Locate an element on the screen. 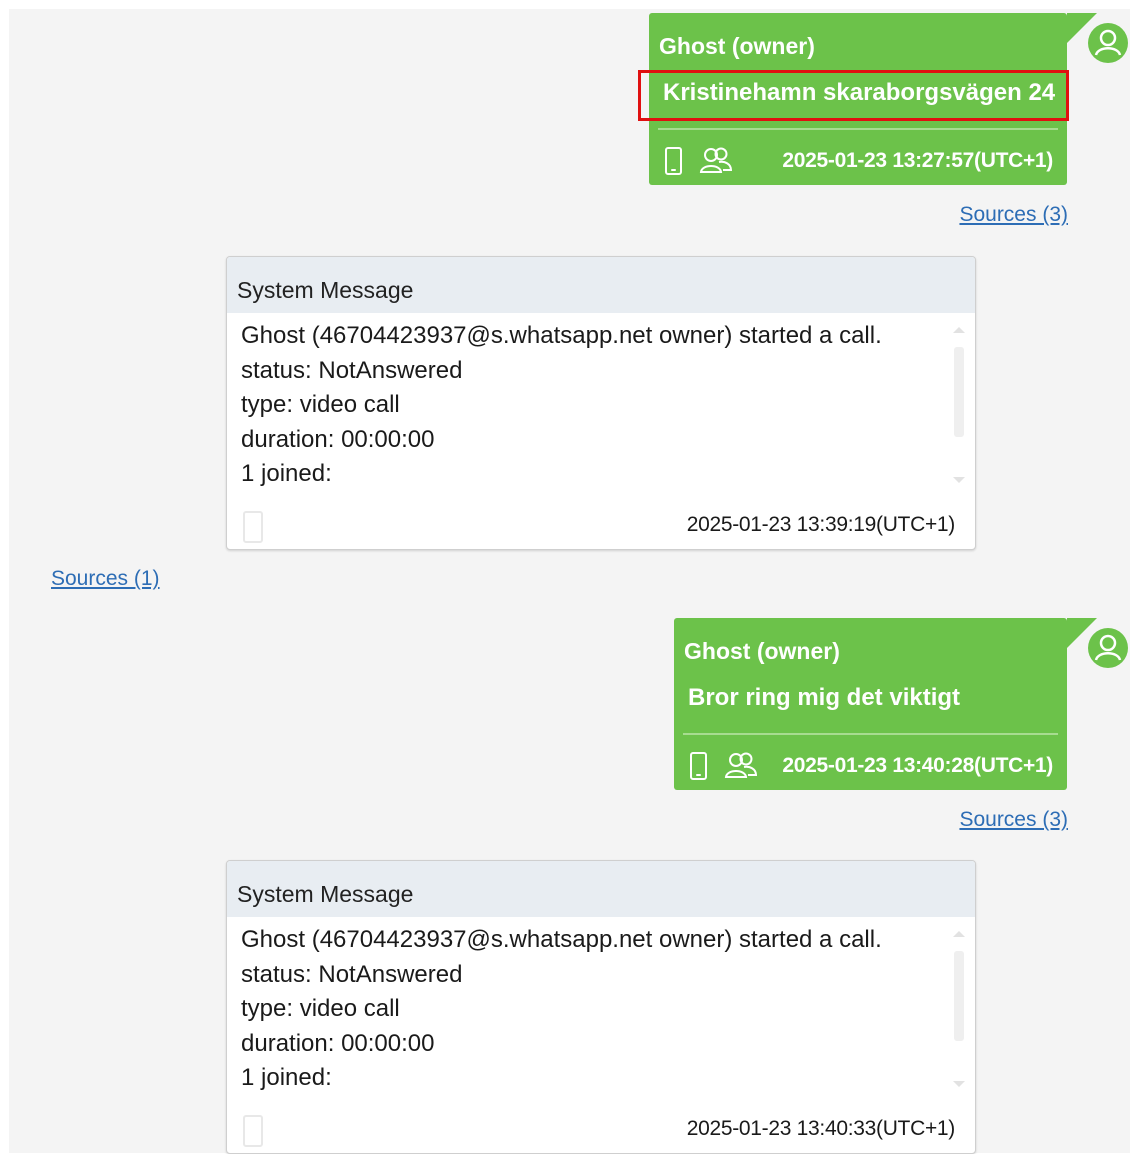 The image size is (1130, 1154). message-meta: 2025-01-23 13:27:57(UTC+1) is located at coordinates (858, 161).